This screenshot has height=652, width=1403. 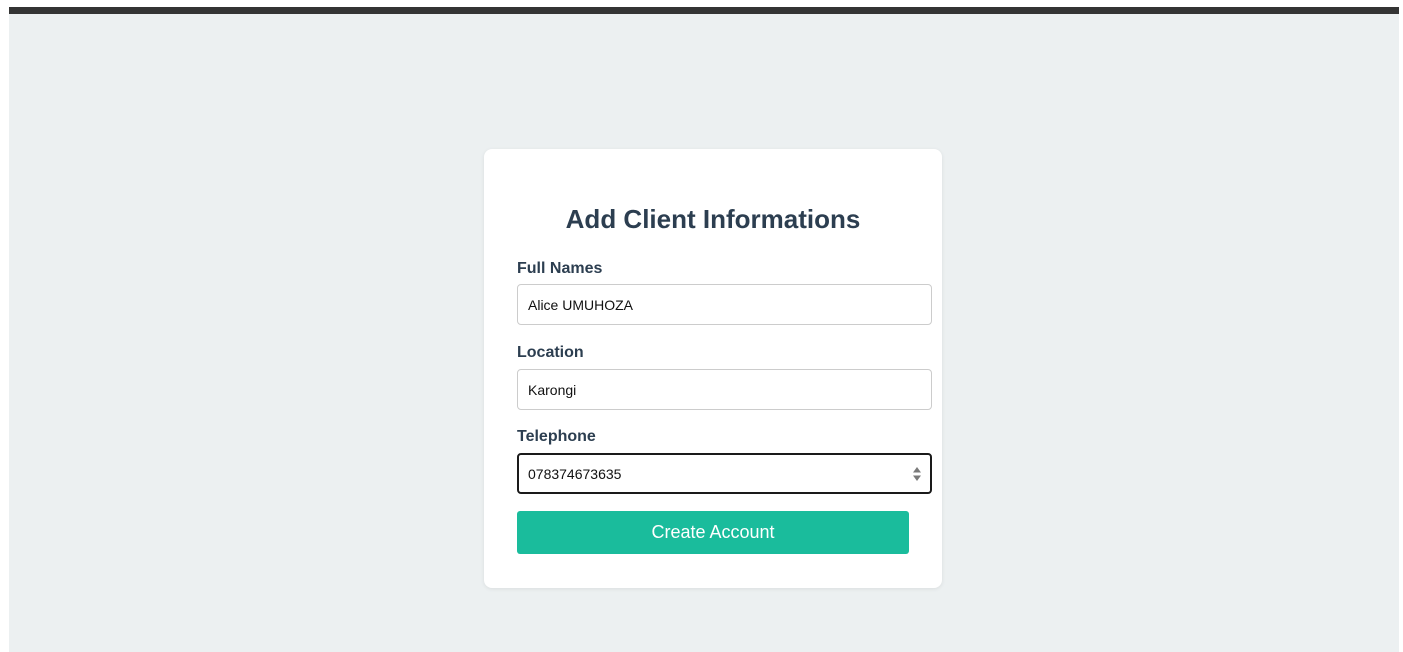 I want to click on full-names-value: Alice UMUHOZA, so click(x=581, y=304).